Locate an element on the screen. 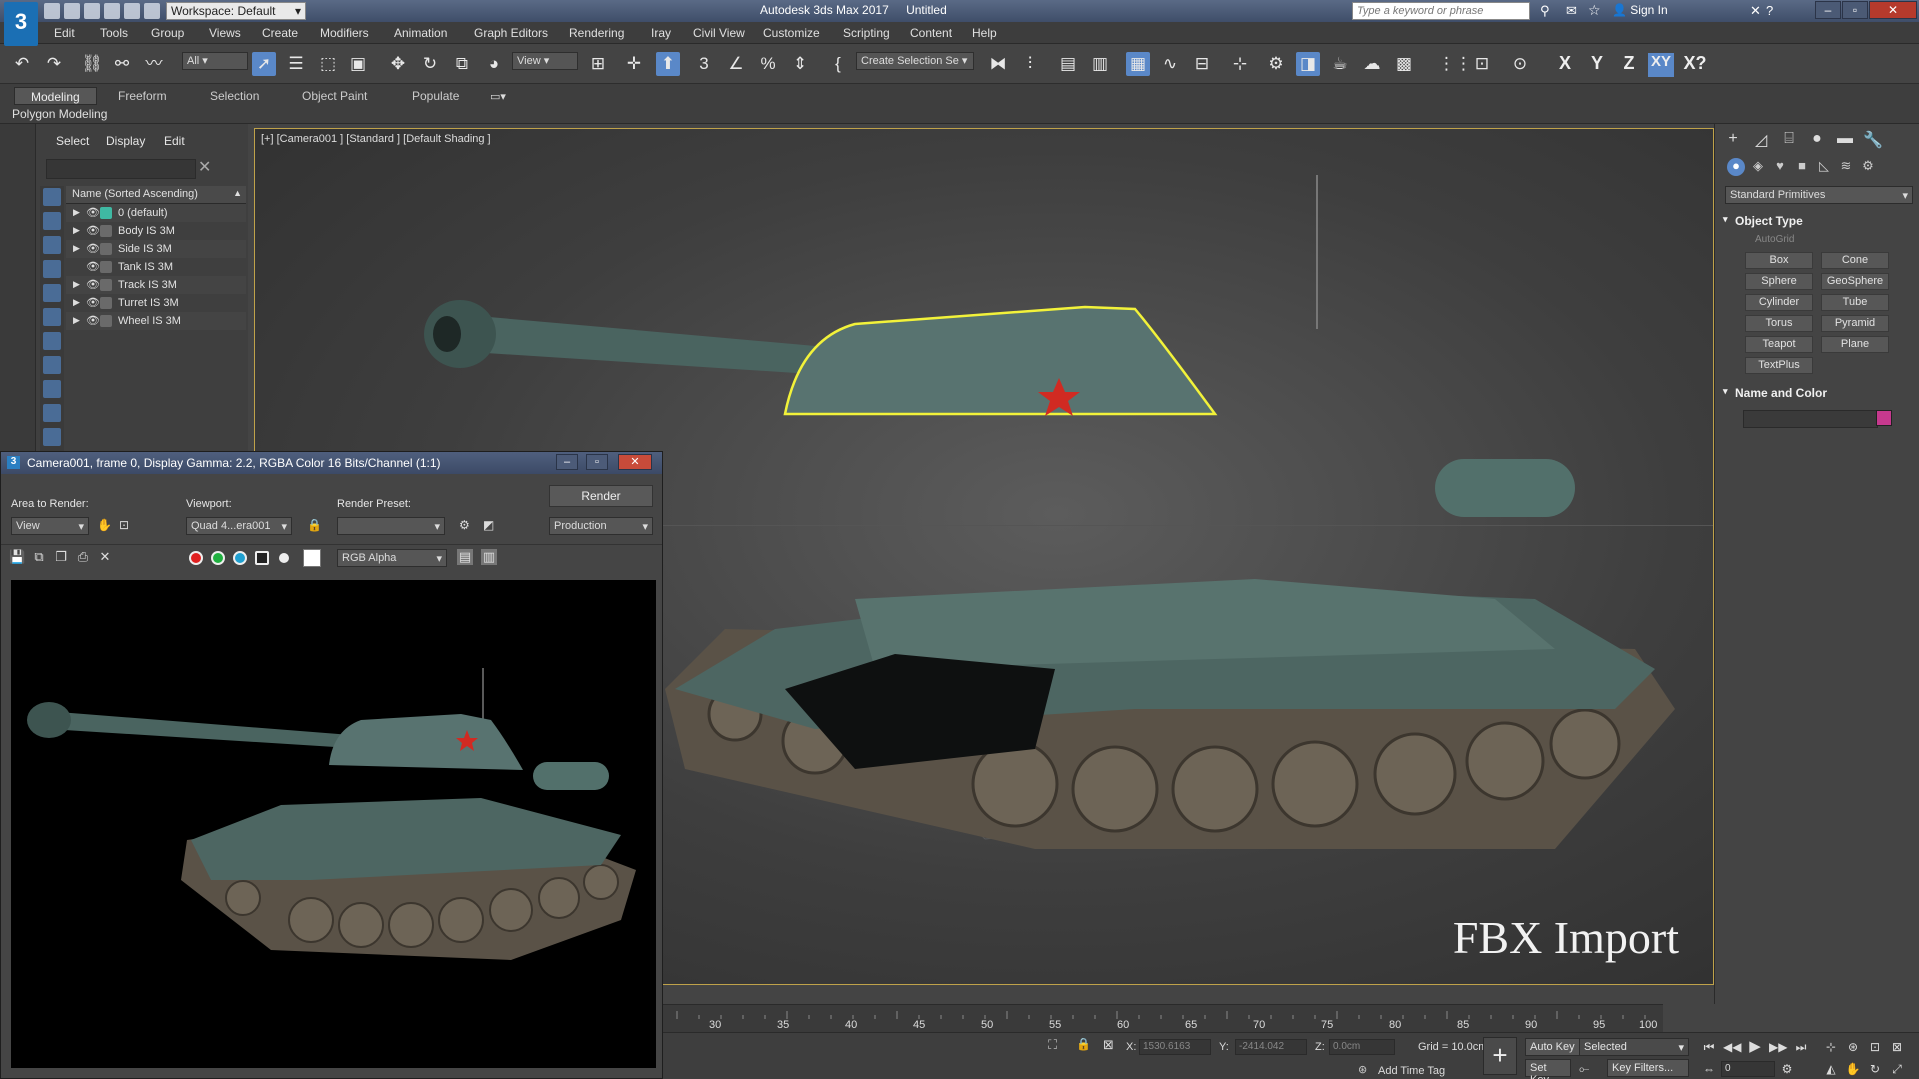 The width and height of the screenshot is (1919, 1079). angle-snap-icon: ∠ is located at coordinates (736, 64).